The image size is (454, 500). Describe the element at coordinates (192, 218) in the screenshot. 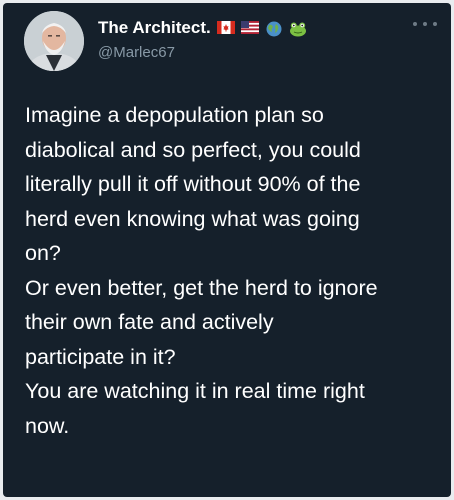

I see `tweet-text-line: herd even knowing what was going` at that location.